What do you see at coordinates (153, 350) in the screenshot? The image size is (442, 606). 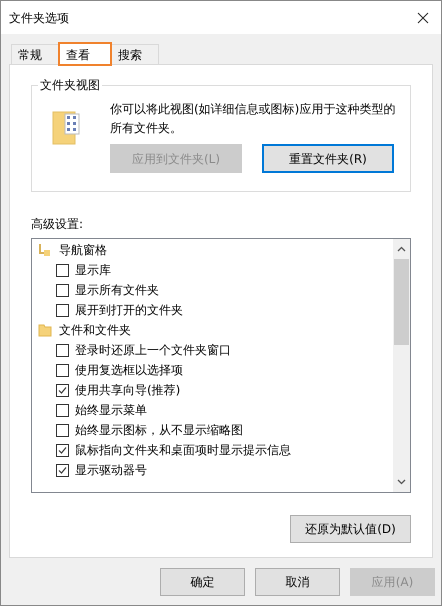 I see `option-label: 登录时还原上一个文件夹窗口` at bounding box center [153, 350].